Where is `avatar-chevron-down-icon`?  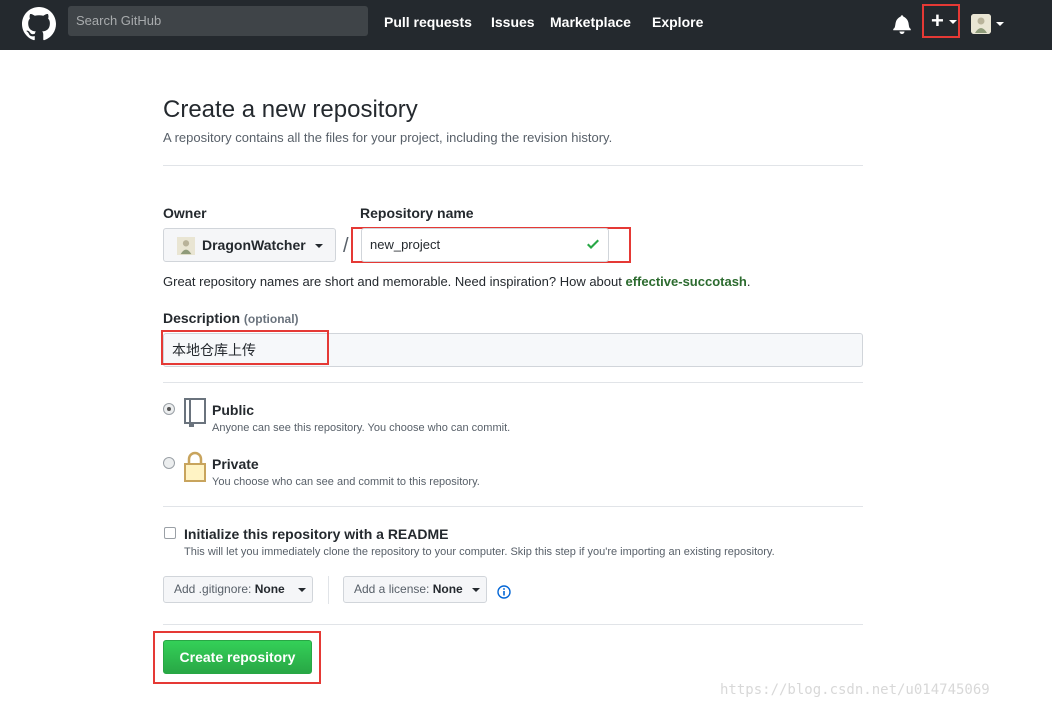
avatar-chevron-down-icon is located at coordinates (1000, 24).